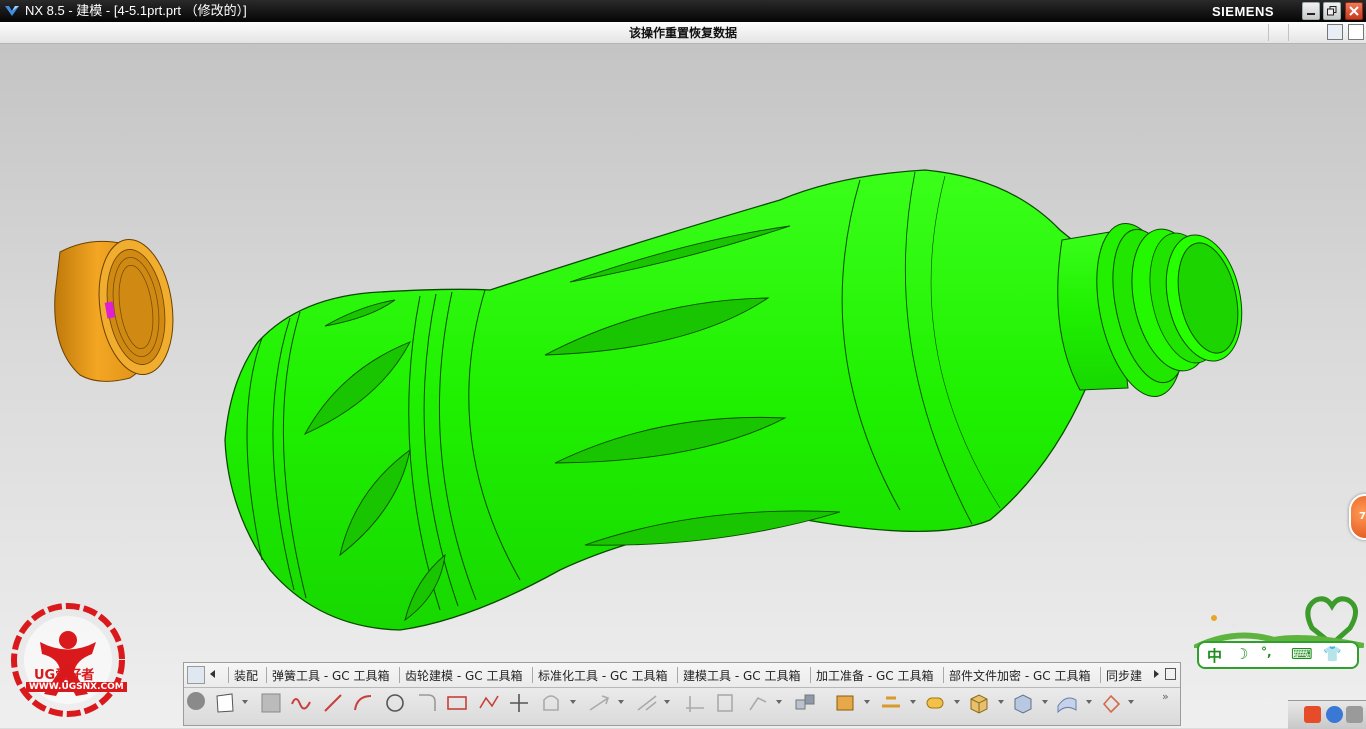  What do you see at coordinates (395, 703) in the screenshot?
I see `circle-icon` at bounding box center [395, 703].